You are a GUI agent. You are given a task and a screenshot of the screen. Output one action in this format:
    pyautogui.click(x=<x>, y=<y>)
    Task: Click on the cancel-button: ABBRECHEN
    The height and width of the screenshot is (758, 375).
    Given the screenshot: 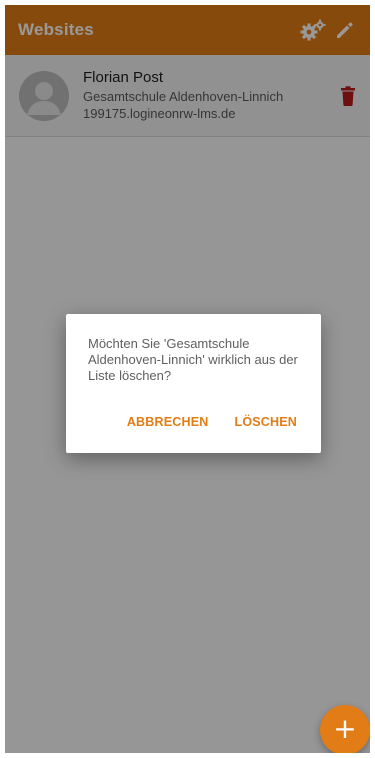 What is the action you would take?
    pyautogui.click(x=168, y=422)
    